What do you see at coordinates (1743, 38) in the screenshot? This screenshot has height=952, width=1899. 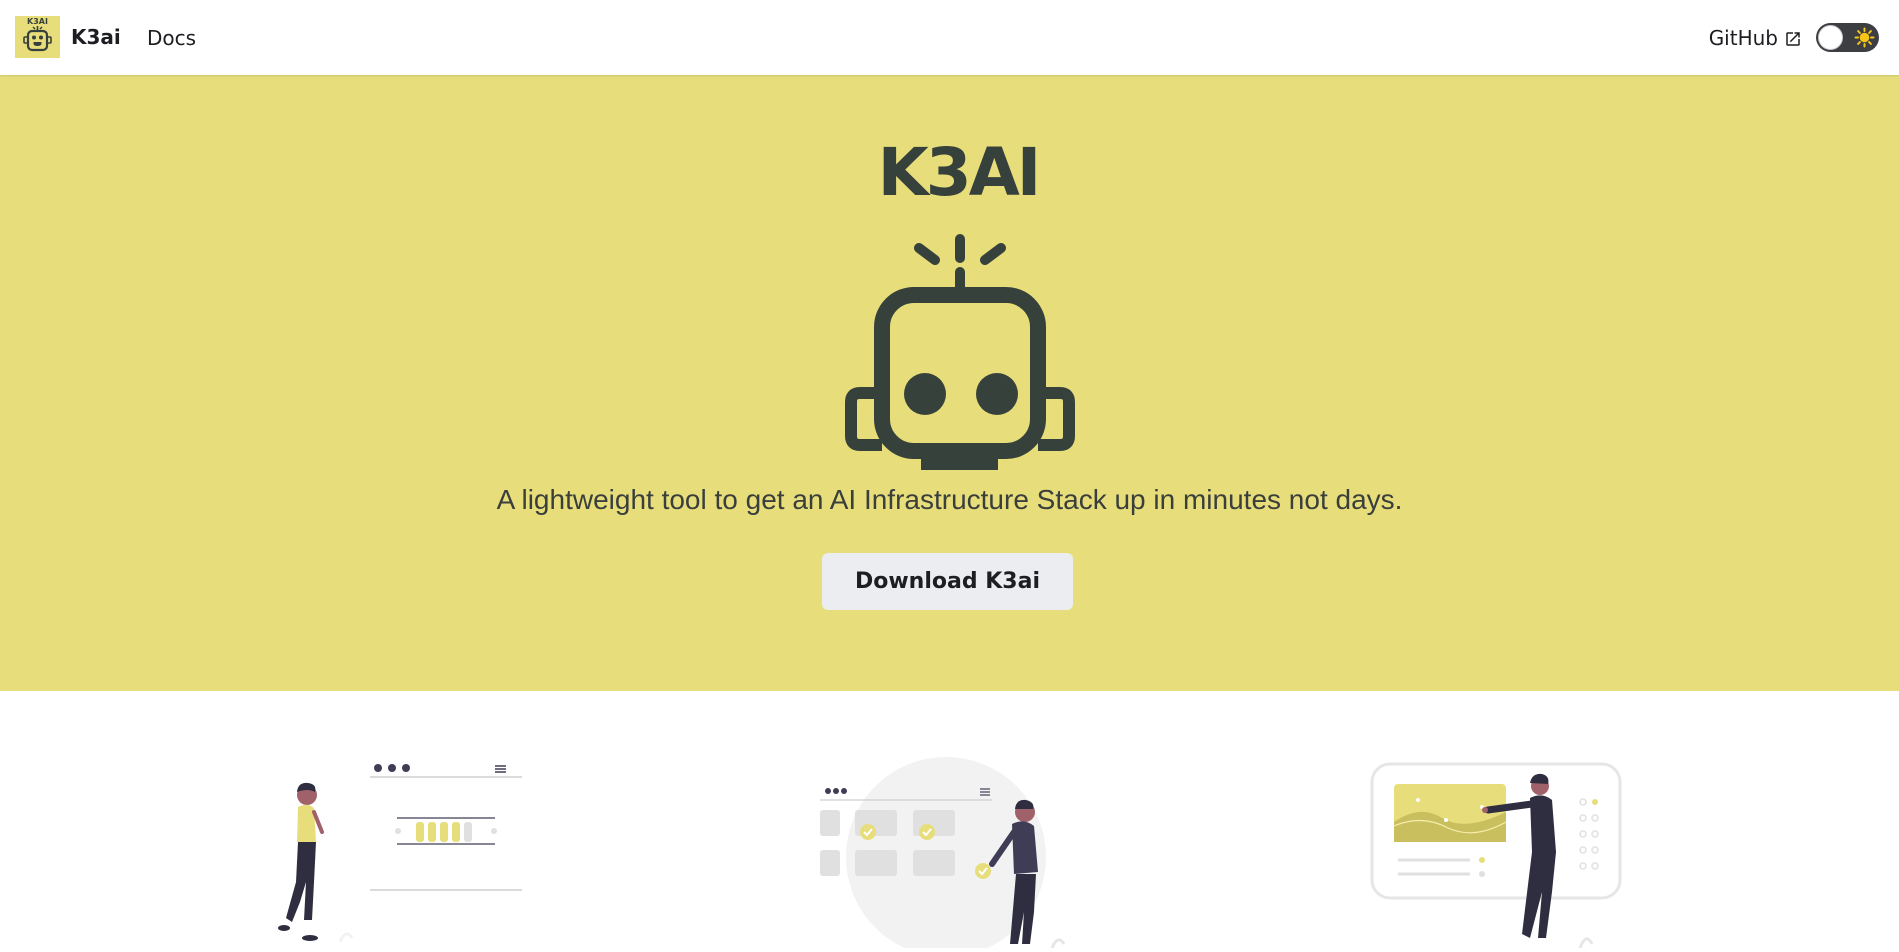 I see `github-label: GitHub` at bounding box center [1743, 38].